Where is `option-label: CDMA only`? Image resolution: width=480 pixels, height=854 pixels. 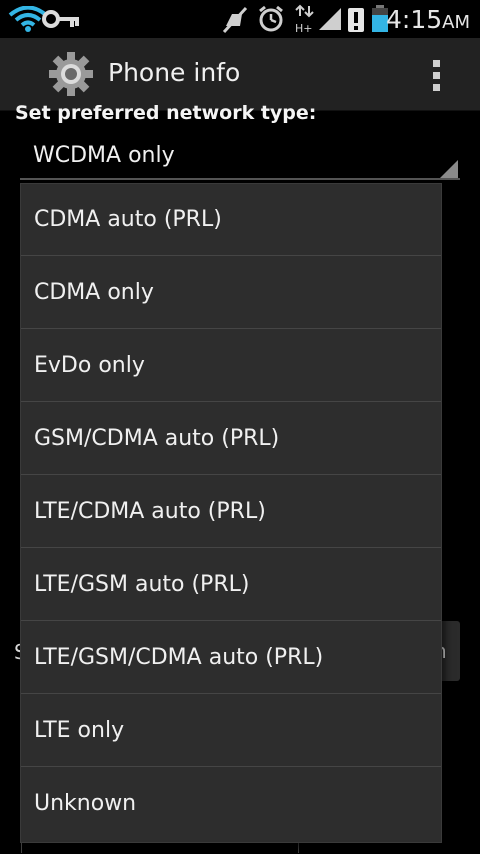
option-label: CDMA only is located at coordinates (94, 292).